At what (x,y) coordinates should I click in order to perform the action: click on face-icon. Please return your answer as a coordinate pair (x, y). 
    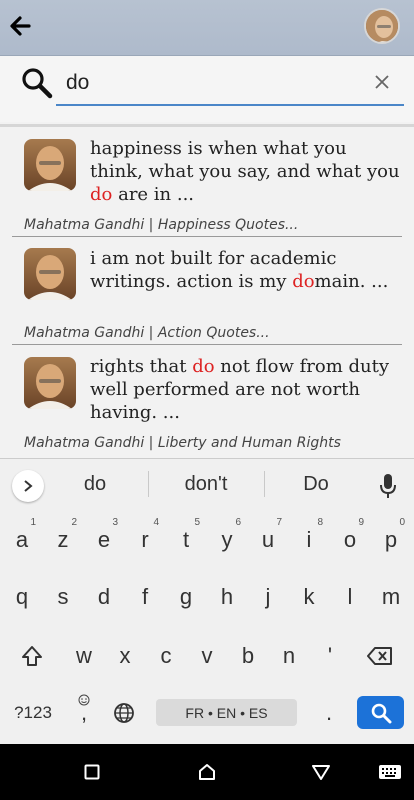
    Looking at the image, I should click on (382, 26).